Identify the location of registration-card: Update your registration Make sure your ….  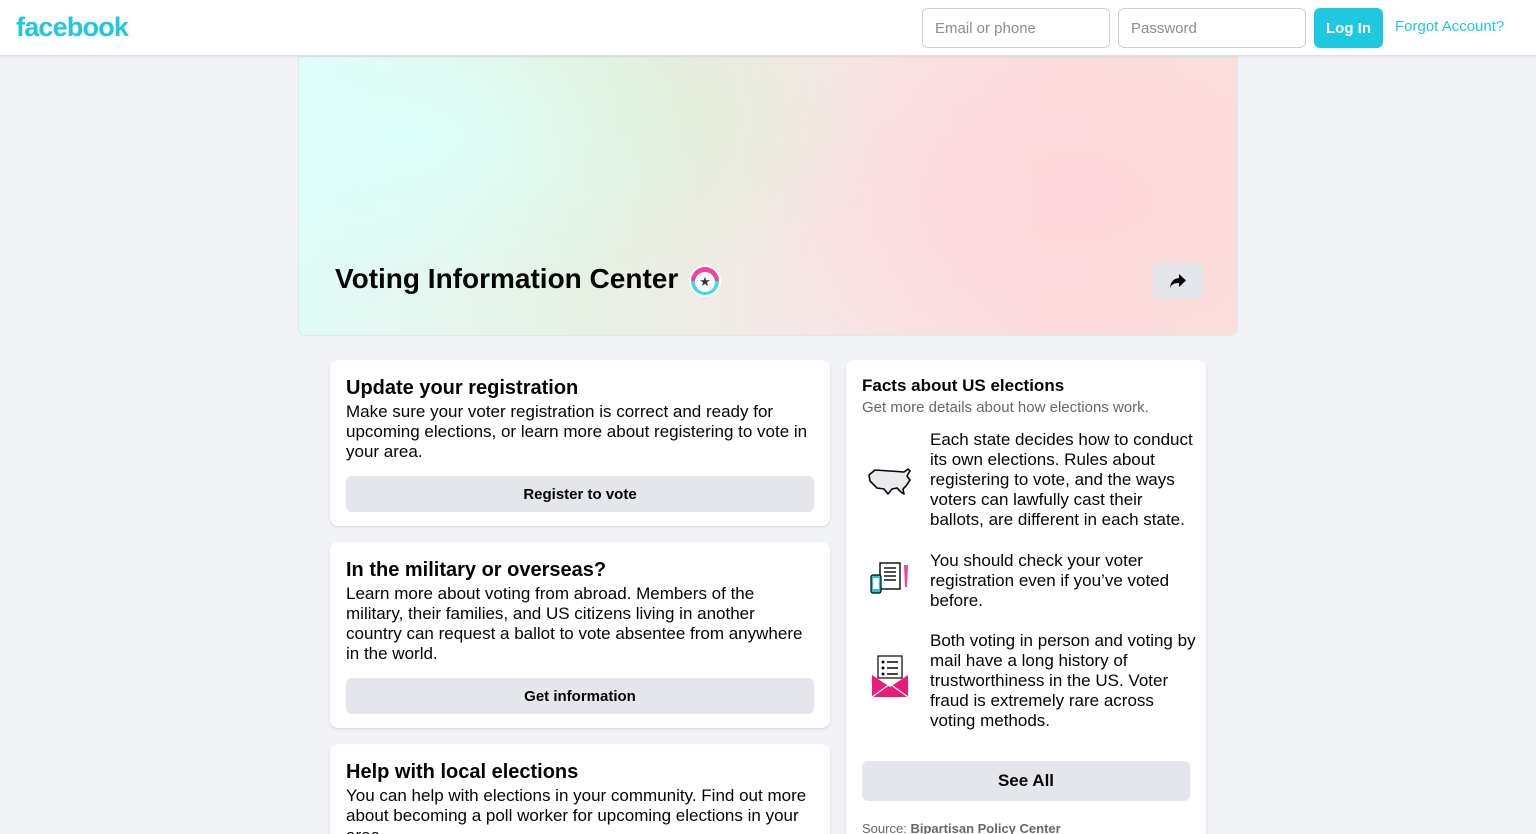
(580, 443).